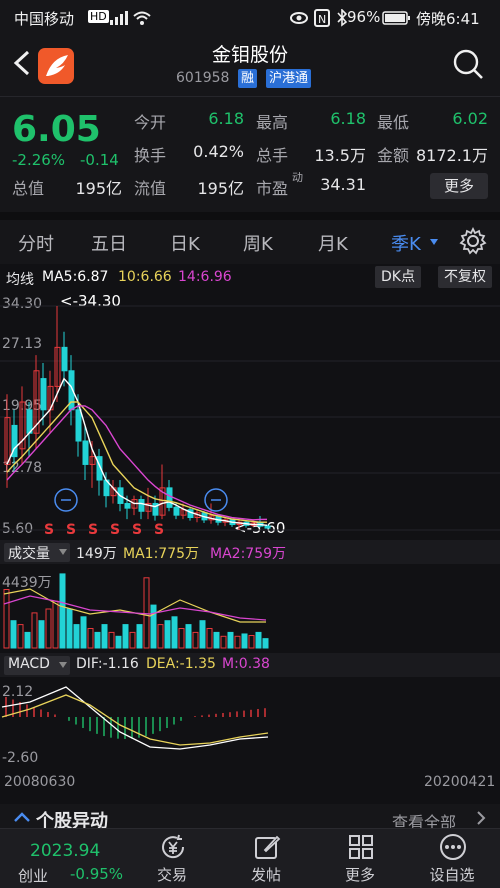 The width and height of the screenshot is (500, 888). What do you see at coordinates (250, 818) in the screenshot?
I see `stock-movement-section: 个股异动 查看全部` at bounding box center [250, 818].